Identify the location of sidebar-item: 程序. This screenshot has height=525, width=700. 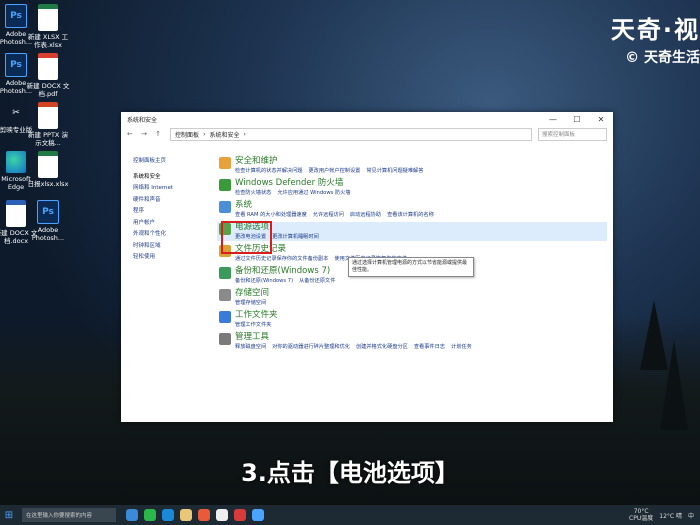
(173, 212).